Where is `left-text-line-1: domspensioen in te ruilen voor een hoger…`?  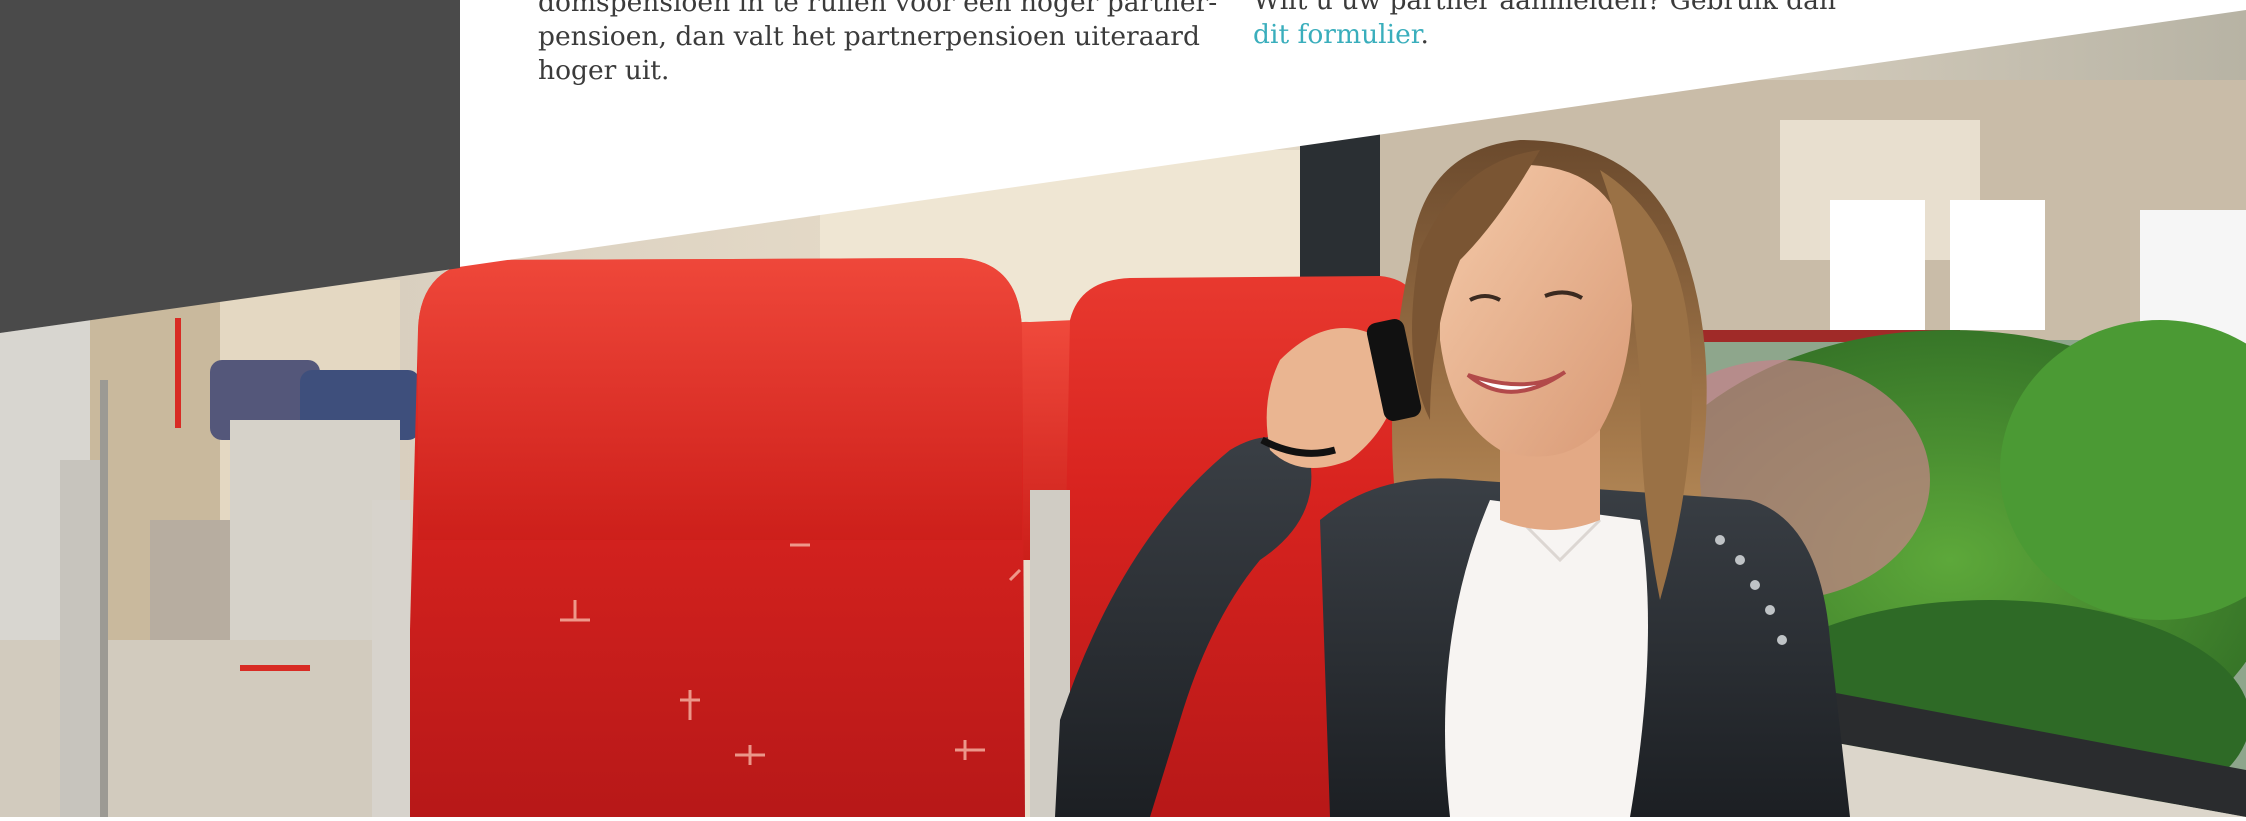
left-text-line-1: domspensioen in te ruilen voor een hoger… is located at coordinates (878, 9).